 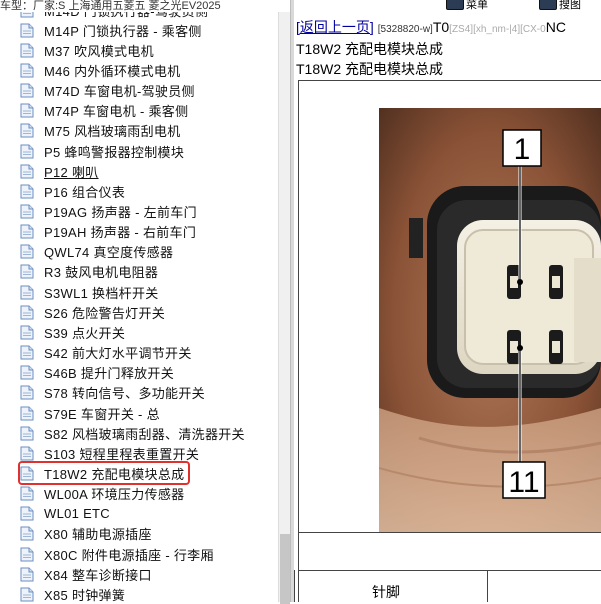 What do you see at coordinates (124, 394) in the screenshot?
I see `tree-item-label: S78 转向信号、多功能开关` at bounding box center [124, 394].